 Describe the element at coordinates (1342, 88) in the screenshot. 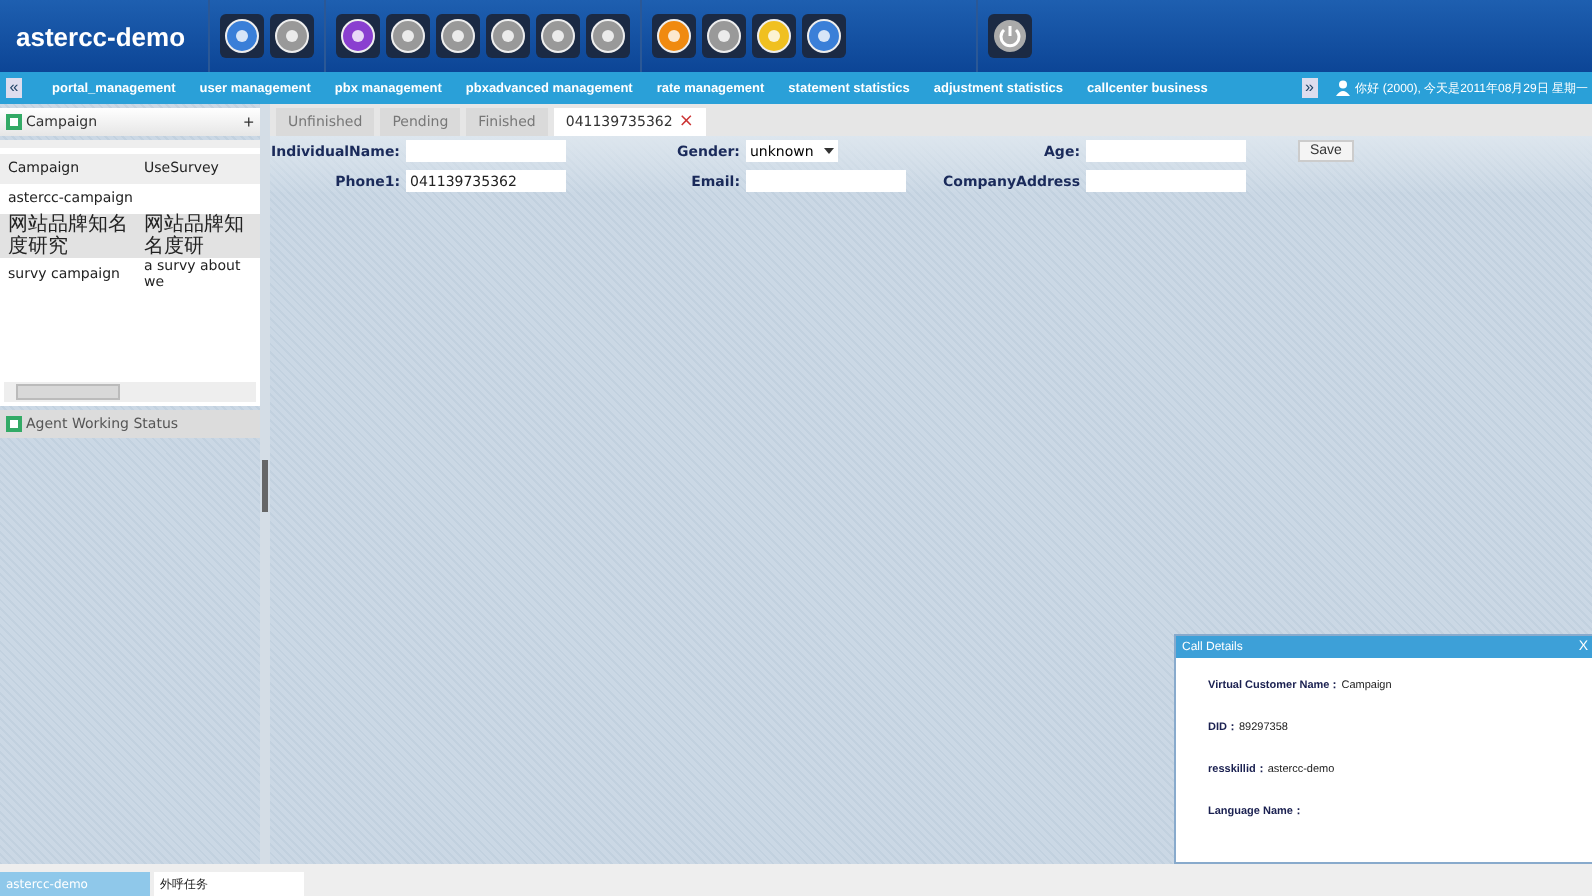

I see `user-icon` at that location.